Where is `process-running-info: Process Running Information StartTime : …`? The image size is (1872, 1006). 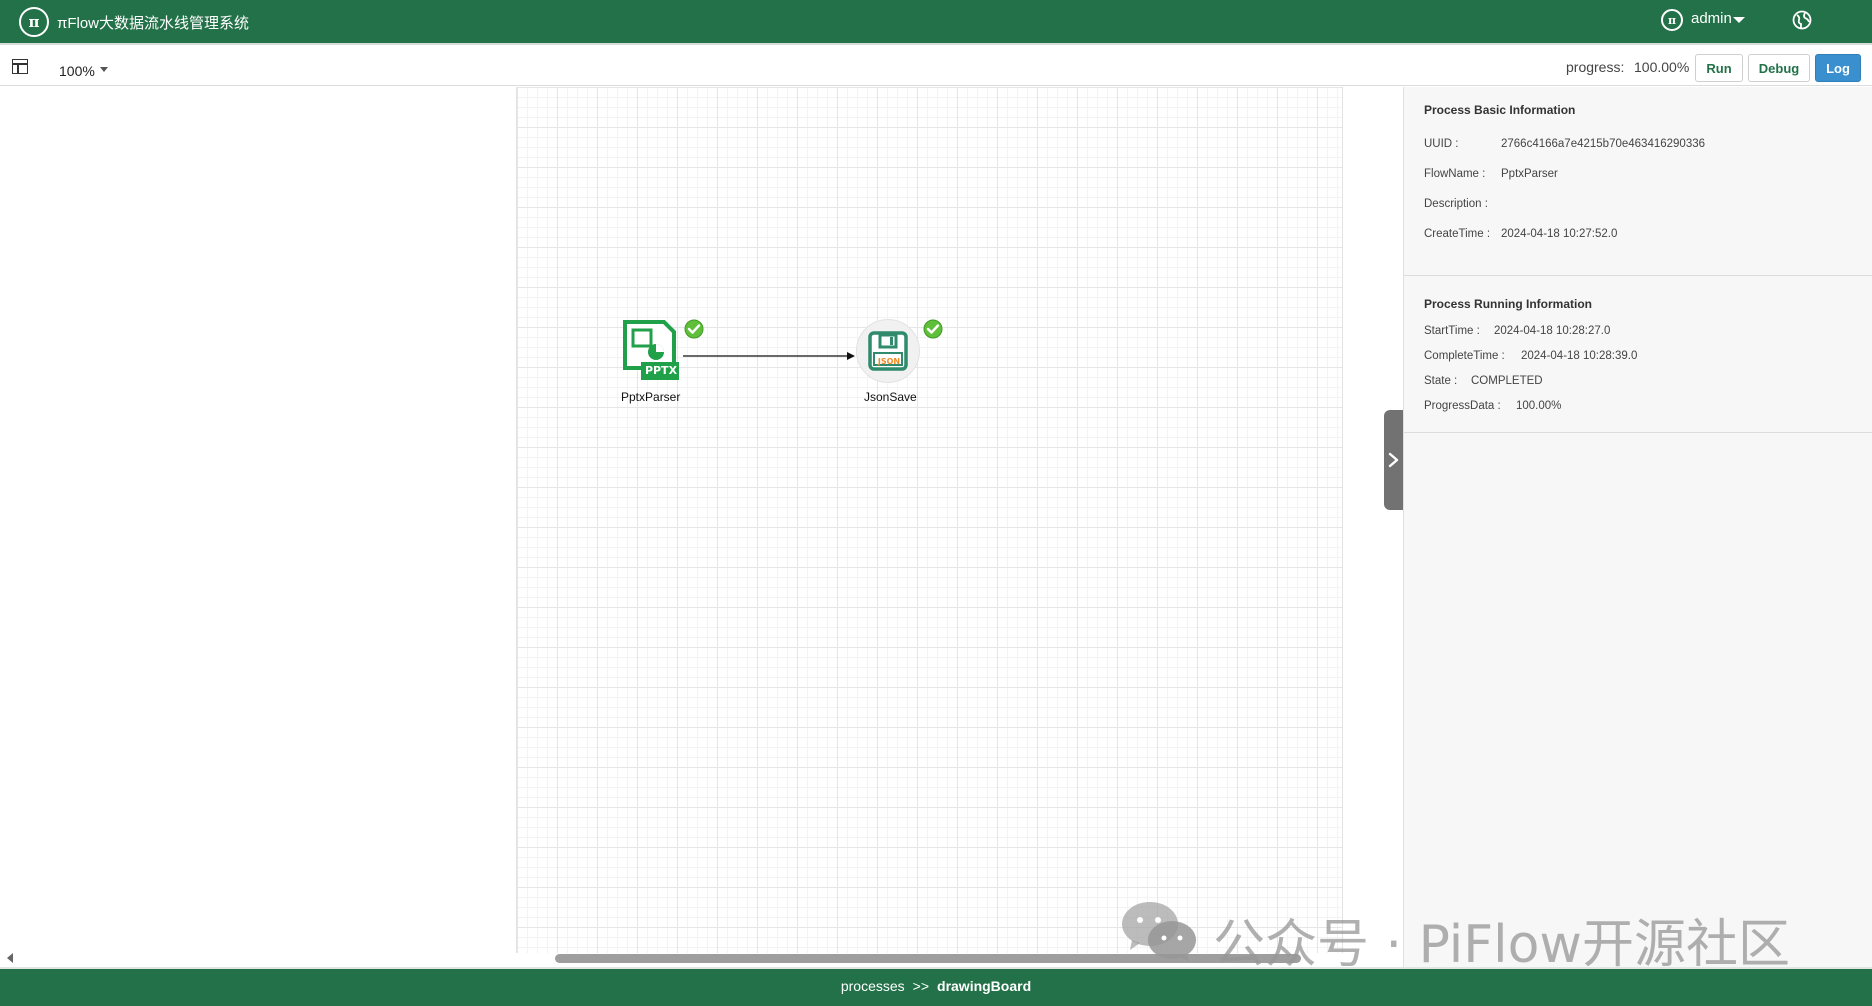
process-running-info: Process Running Information StartTime : … is located at coordinates (1638, 355).